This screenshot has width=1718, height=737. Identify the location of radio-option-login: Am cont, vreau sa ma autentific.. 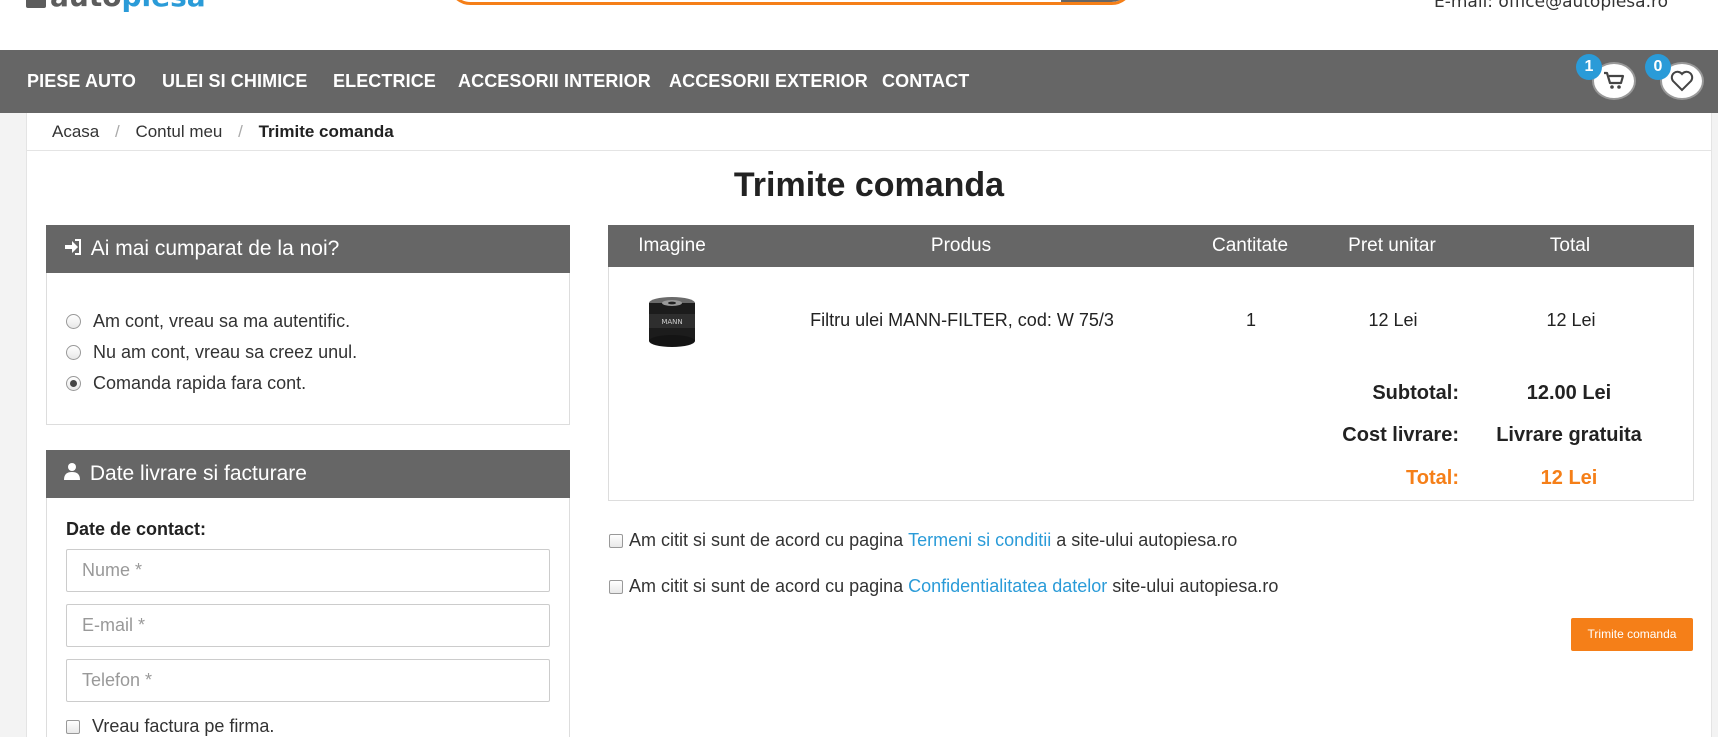
(308, 321).